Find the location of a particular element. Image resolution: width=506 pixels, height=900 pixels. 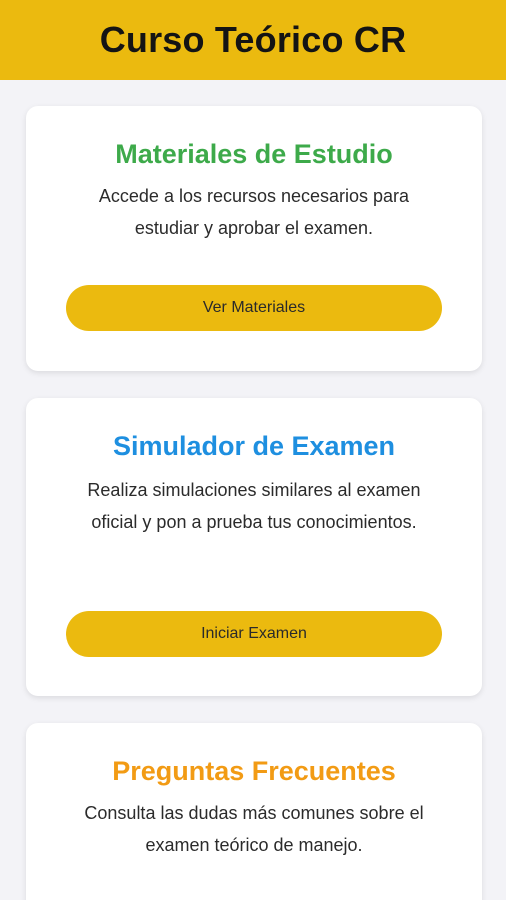

start-exam-button: Iniciar Examen is located at coordinates (254, 634).